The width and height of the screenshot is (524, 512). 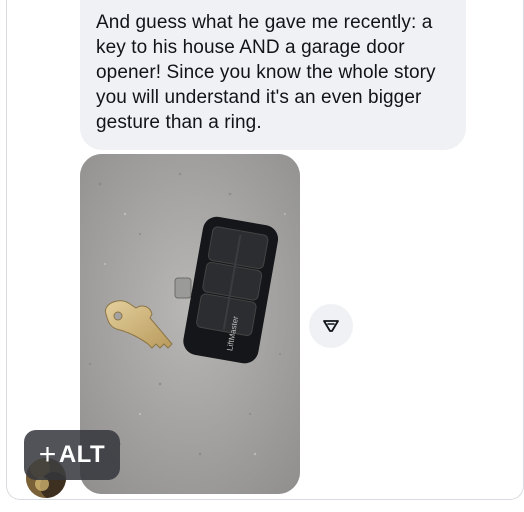 What do you see at coordinates (47, 454) in the screenshot?
I see `plus-icon: +` at bounding box center [47, 454].